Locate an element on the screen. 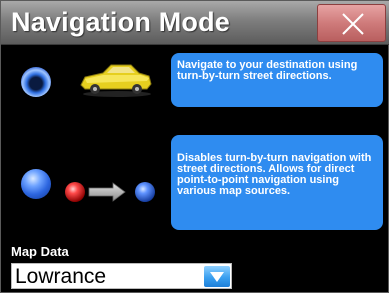 Image resolution: width=389 pixels, height=293 pixels. dropdown-arrow-button is located at coordinates (217, 276).